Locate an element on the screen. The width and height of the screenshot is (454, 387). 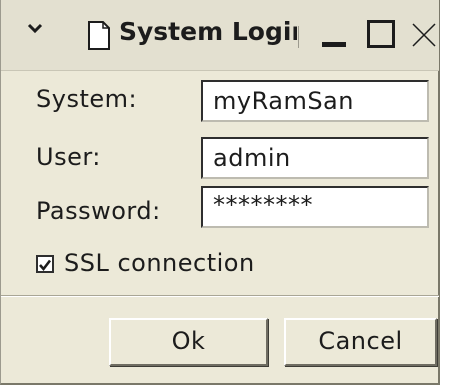
document-icon is located at coordinates (99, 35).